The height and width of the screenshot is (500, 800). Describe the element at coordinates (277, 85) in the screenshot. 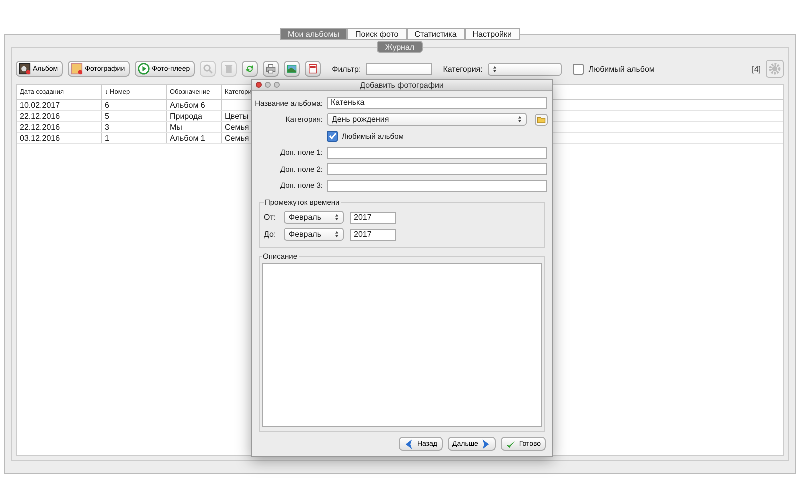

I see `zoom-button` at that location.